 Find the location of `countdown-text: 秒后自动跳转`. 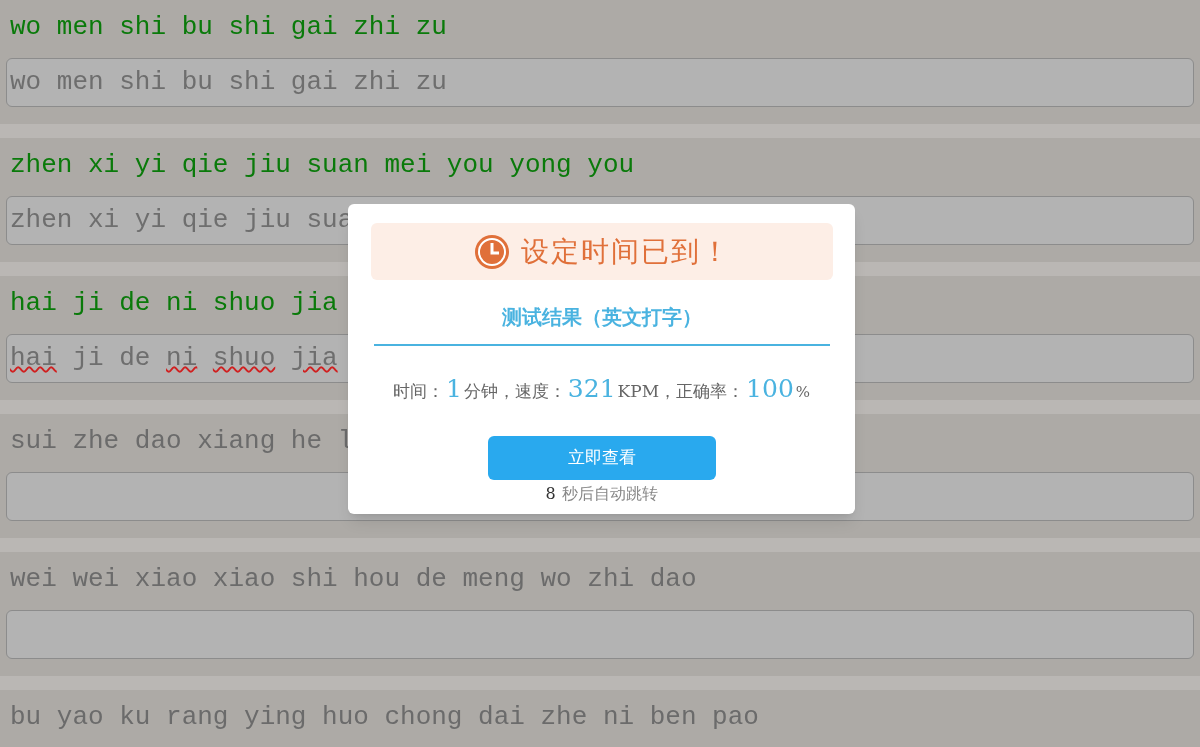

countdown-text: 秒后自动跳转 is located at coordinates (609, 493).